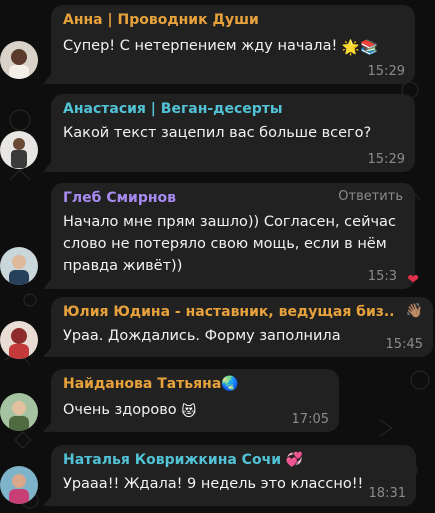 The height and width of the screenshot is (513, 435). Describe the element at coordinates (123, 266) in the screenshot. I see `message-text-line: правда живёт))` at that location.